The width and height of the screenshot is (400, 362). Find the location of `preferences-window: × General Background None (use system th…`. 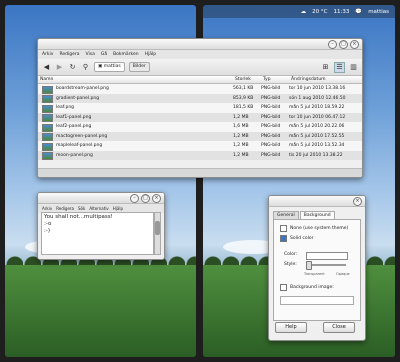

preferences-window: × General Background None (use system th… is located at coordinates (317, 268).